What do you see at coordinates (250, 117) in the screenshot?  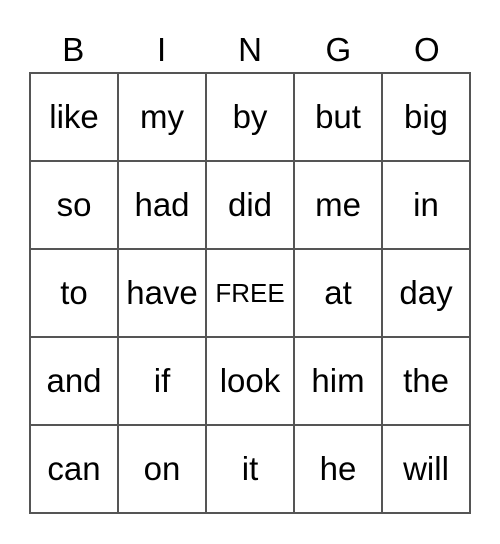 I see `bingo-cell: by` at bounding box center [250, 117].